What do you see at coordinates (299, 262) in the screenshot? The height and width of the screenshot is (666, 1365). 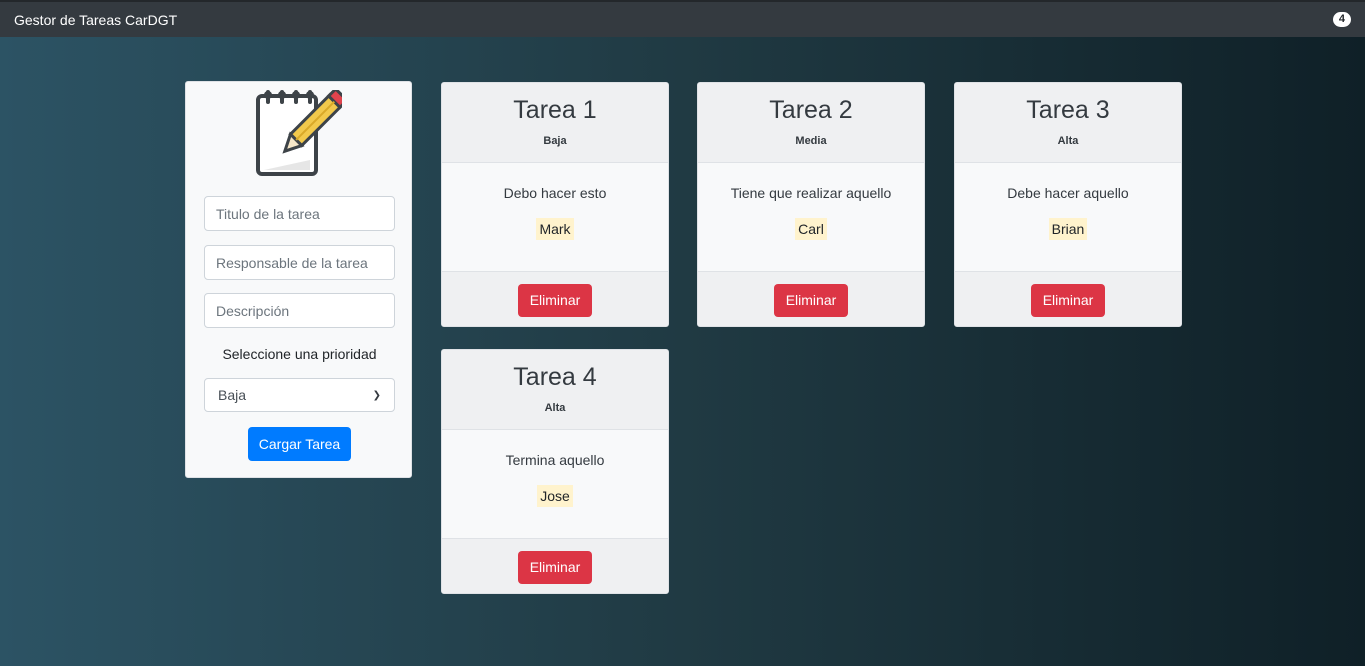 I see `task-responsible-input` at bounding box center [299, 262].